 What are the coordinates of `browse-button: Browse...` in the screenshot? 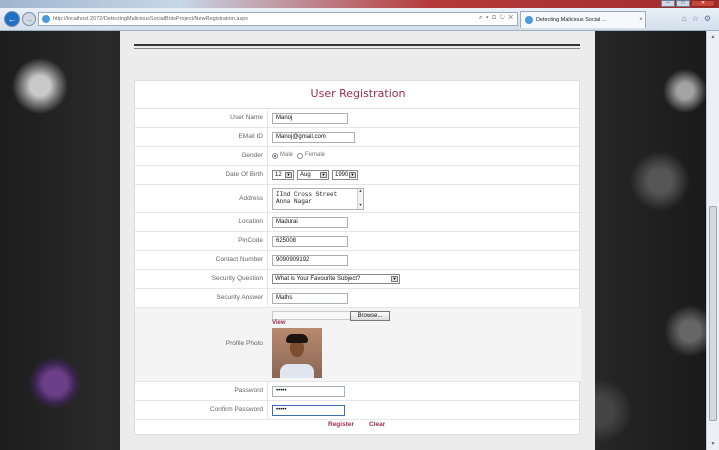 It's located at (370, 316).